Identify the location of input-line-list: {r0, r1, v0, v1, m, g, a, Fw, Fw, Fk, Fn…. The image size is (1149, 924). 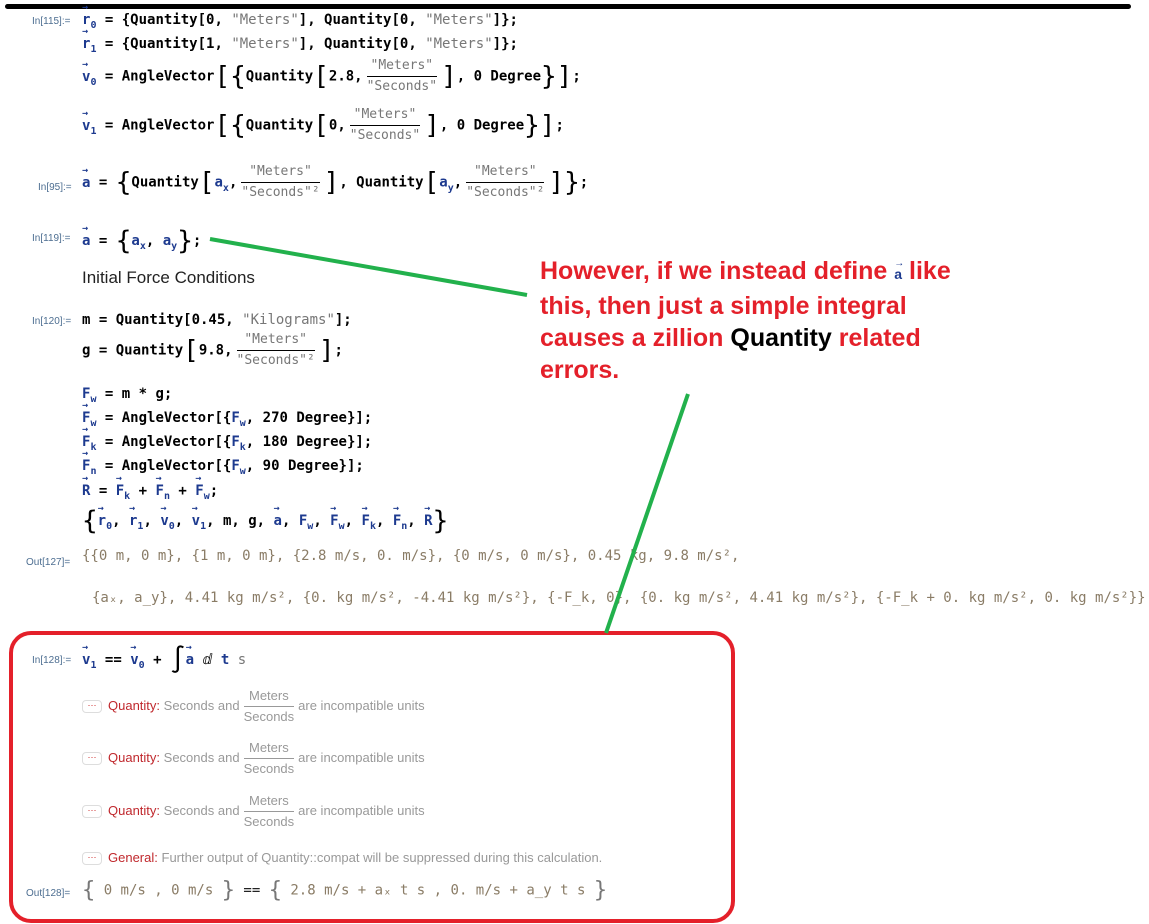
(265, 519).